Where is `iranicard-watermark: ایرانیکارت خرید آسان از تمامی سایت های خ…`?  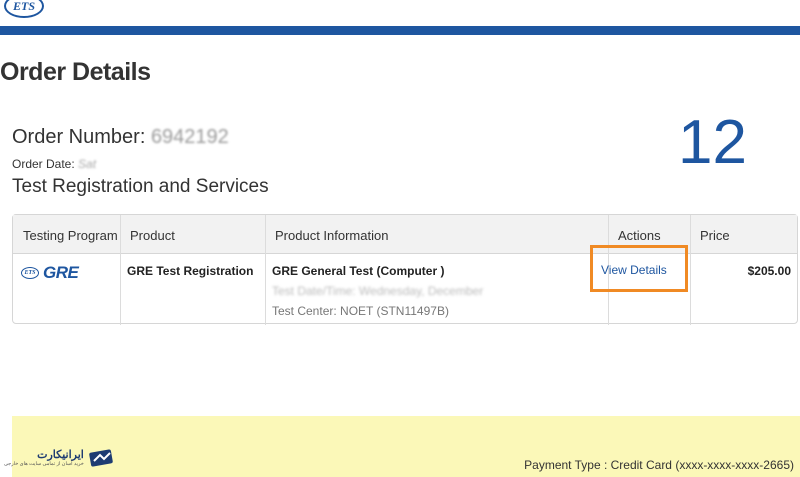 iranicard-watermark: ایرانیکارت خرید آسان از تمامی سایت های خ… is located at coordinates (60, 458).